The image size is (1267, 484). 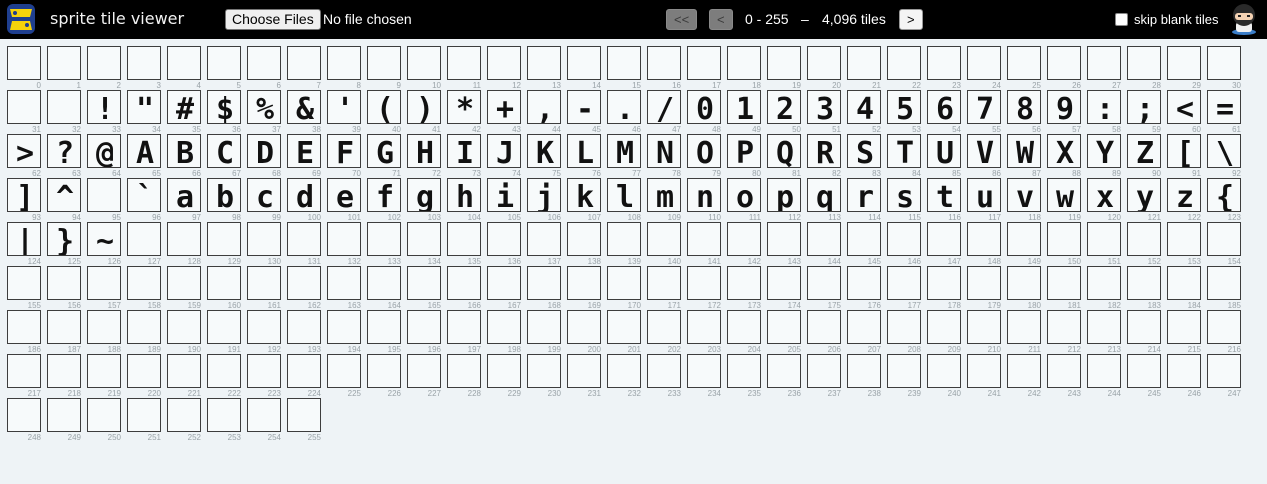 What do you see at coordinates (464, 107) in the screenshot?
I see `sprite-tile: *` at bounding box center [464, 107].